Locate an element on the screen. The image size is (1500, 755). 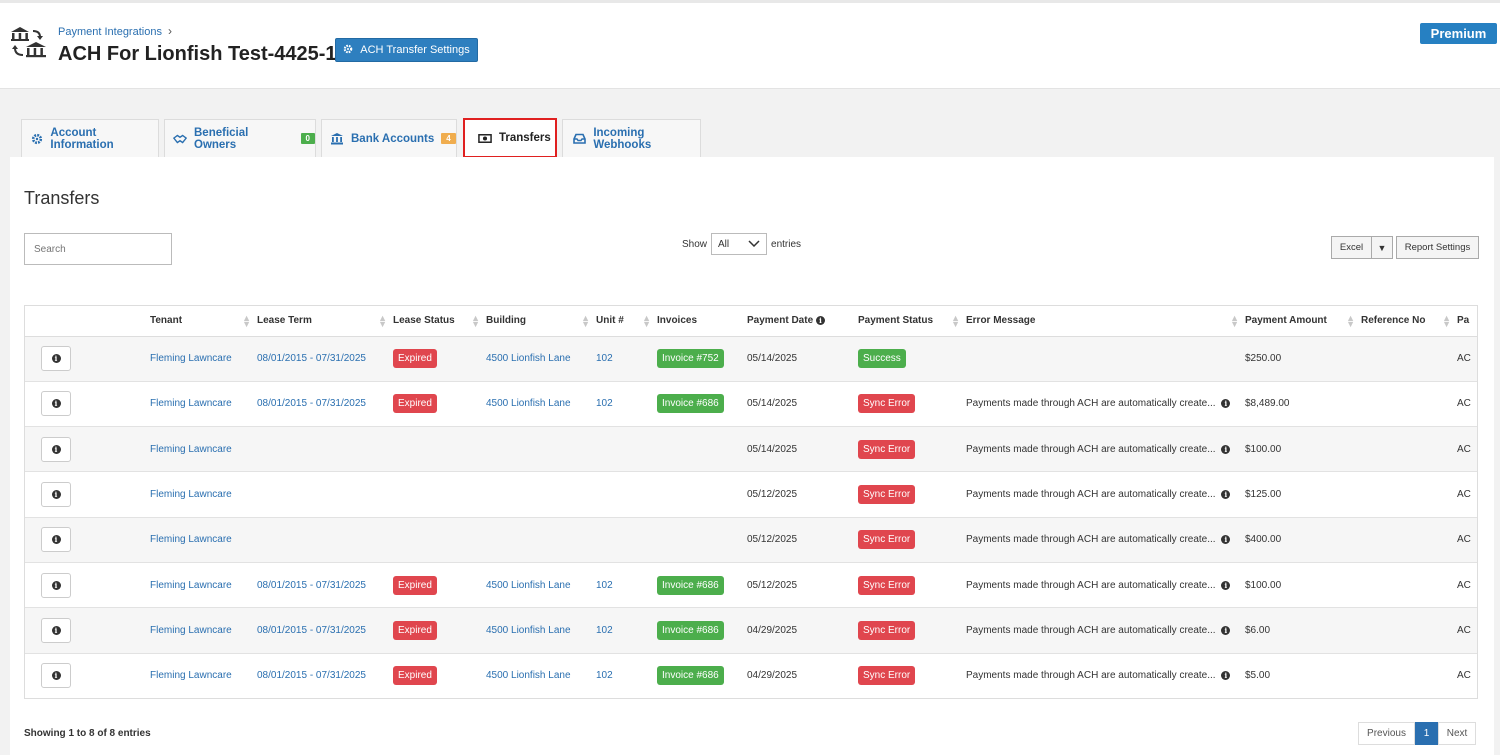
col-header-tenant: Tenant ▲ ▼ is located at coordinates (203, 321).